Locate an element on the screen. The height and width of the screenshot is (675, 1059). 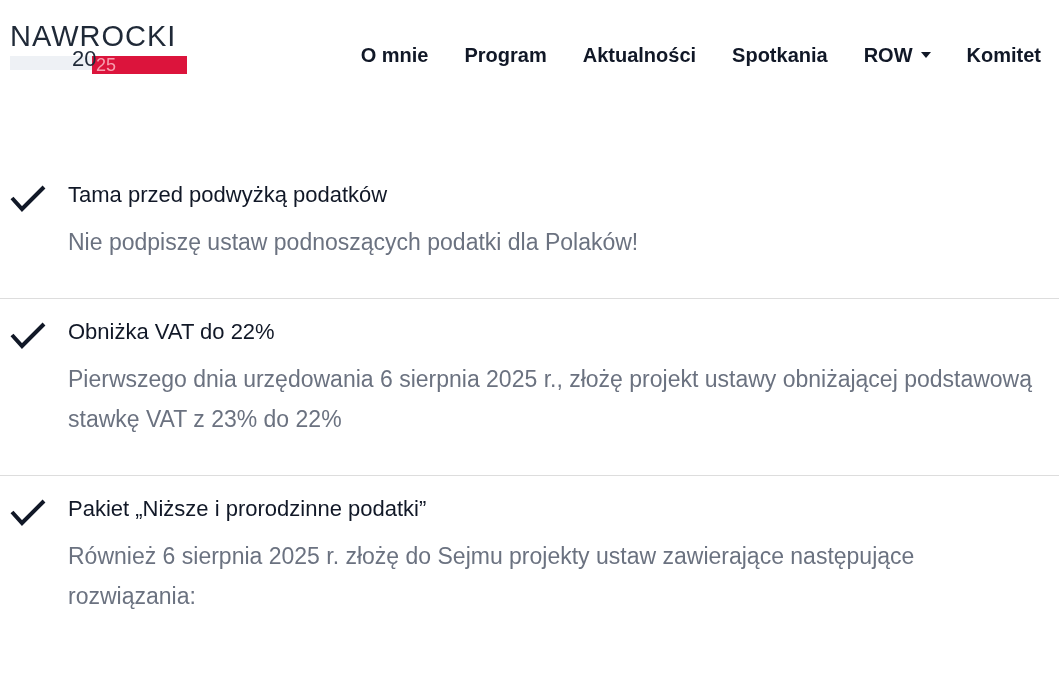
caret-icon is located at coordinates (925, 55).